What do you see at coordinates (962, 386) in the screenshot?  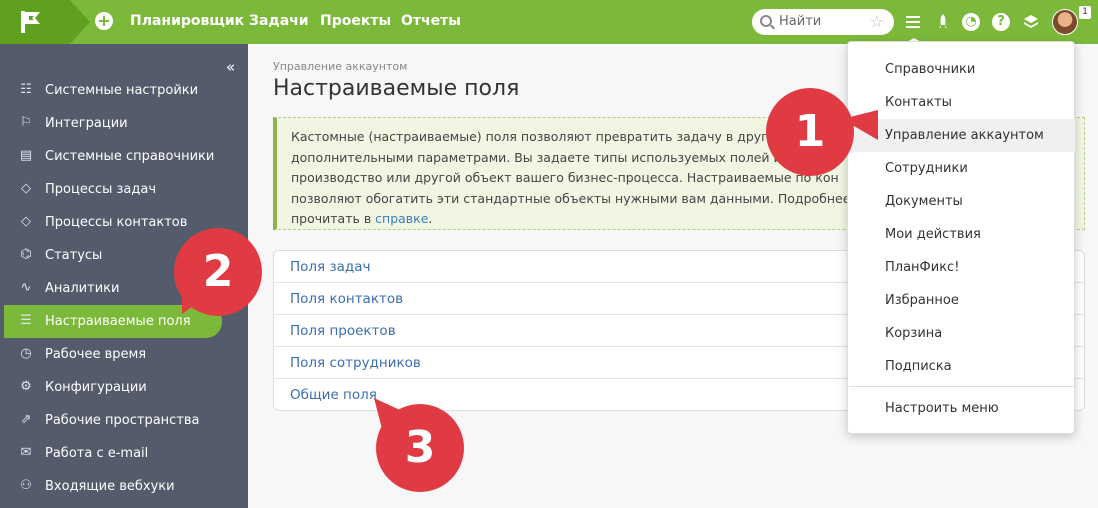 I see `menu-divider` at bounding box center [962, 386].